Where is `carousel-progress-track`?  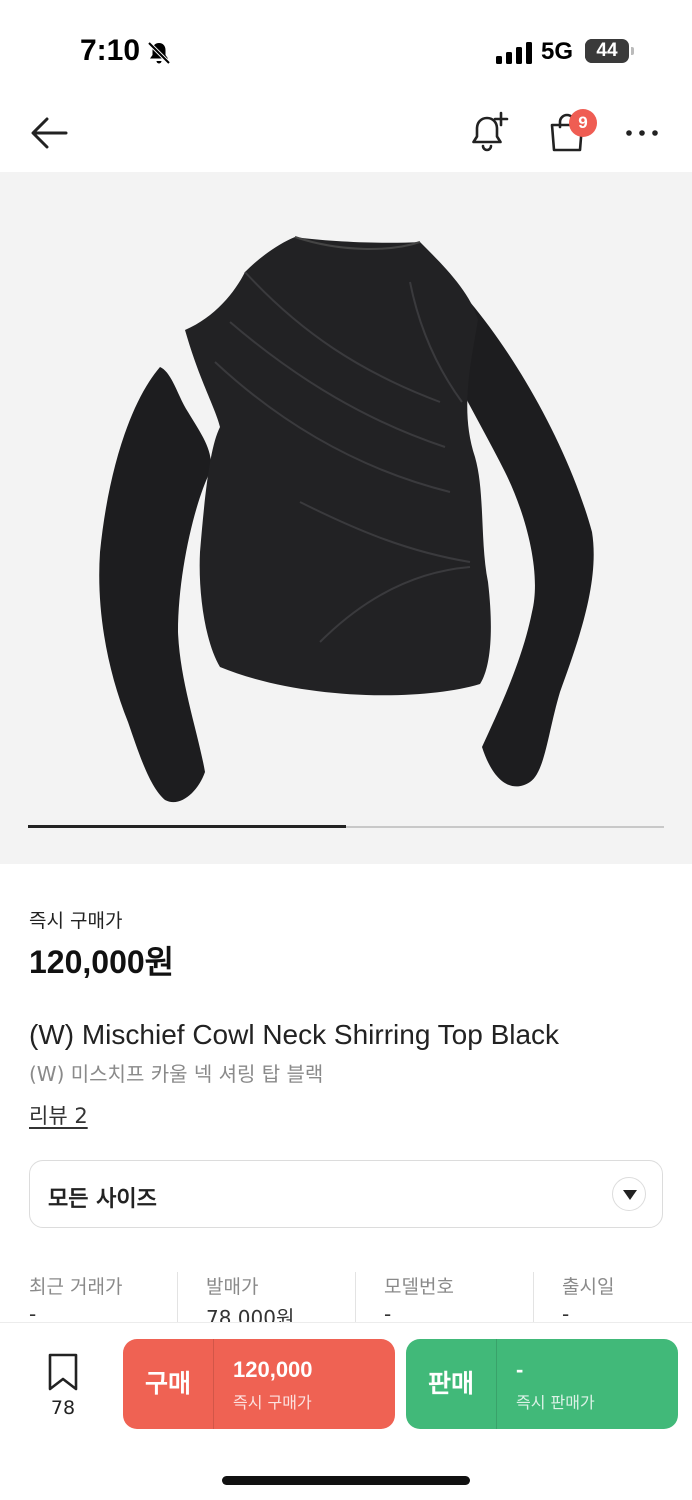
carousel-progress-track is located at coordinates (346, 826).